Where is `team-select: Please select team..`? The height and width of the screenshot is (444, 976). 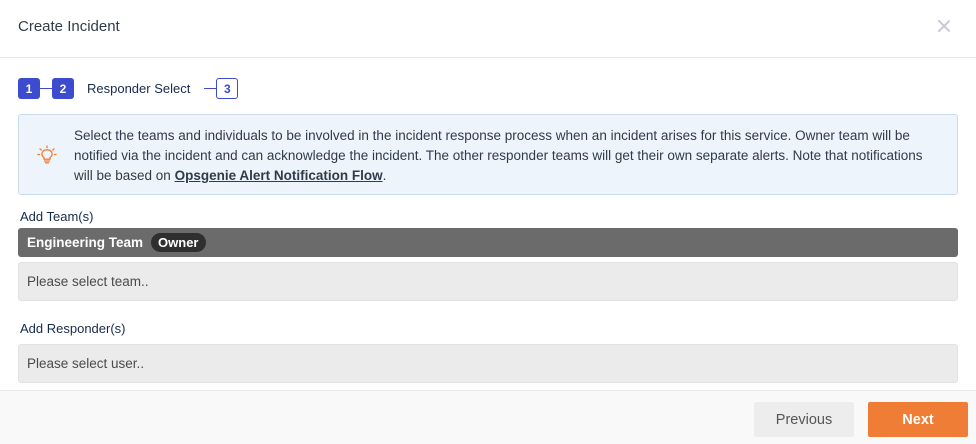 team-select: Please select team.. is located at coordinates (488, 281).